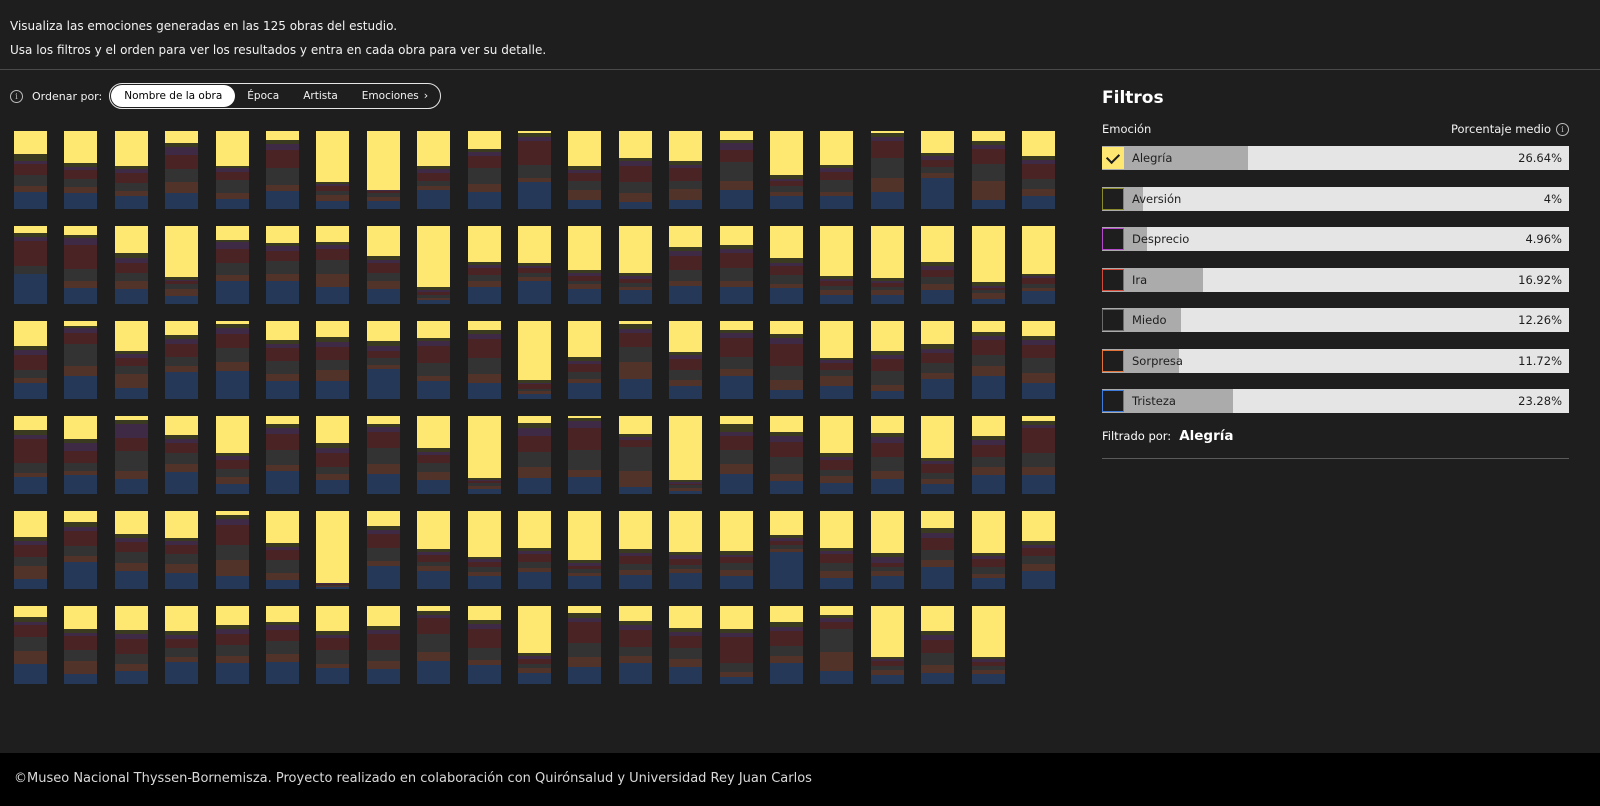 The height and width of the screenshot is (806, 1600). Describe the element at coordinates (1335, 279) in the screenshot. I see `filter-row-ira: Ira 16.92%` at that location.